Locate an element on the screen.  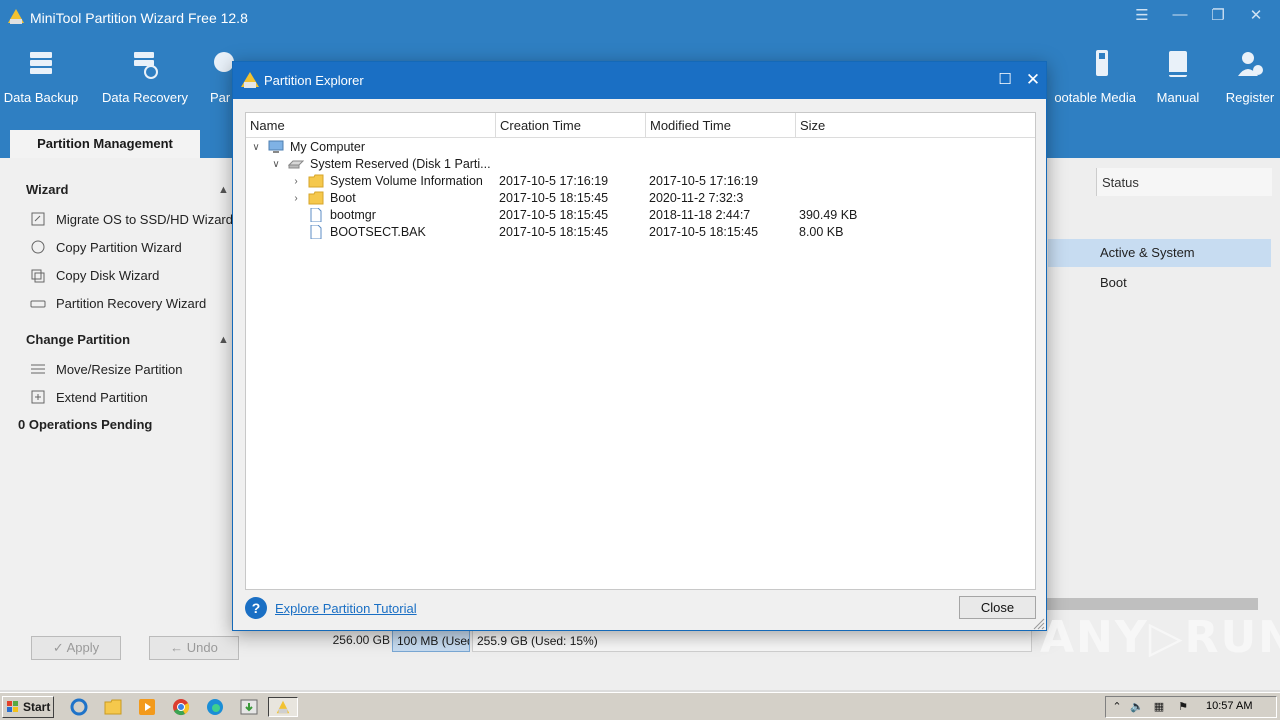
extend-partition-icon is located at coordinates (38, 397).